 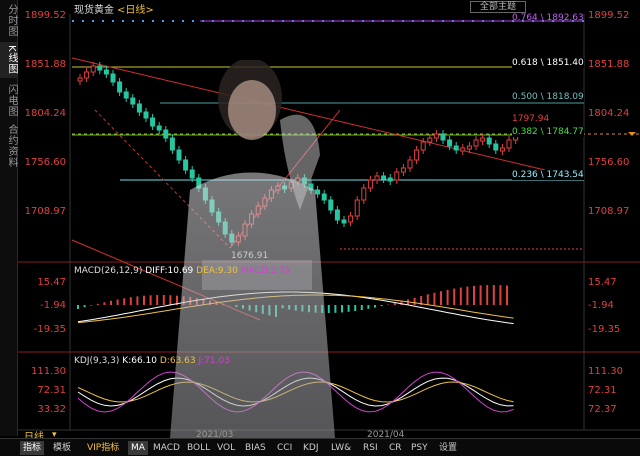 What do you see at coordinates (548, 63) in the screenshot?
I see `fib-label-0618: 0.618 \ 1851.40` at bounding box center [548, 63].